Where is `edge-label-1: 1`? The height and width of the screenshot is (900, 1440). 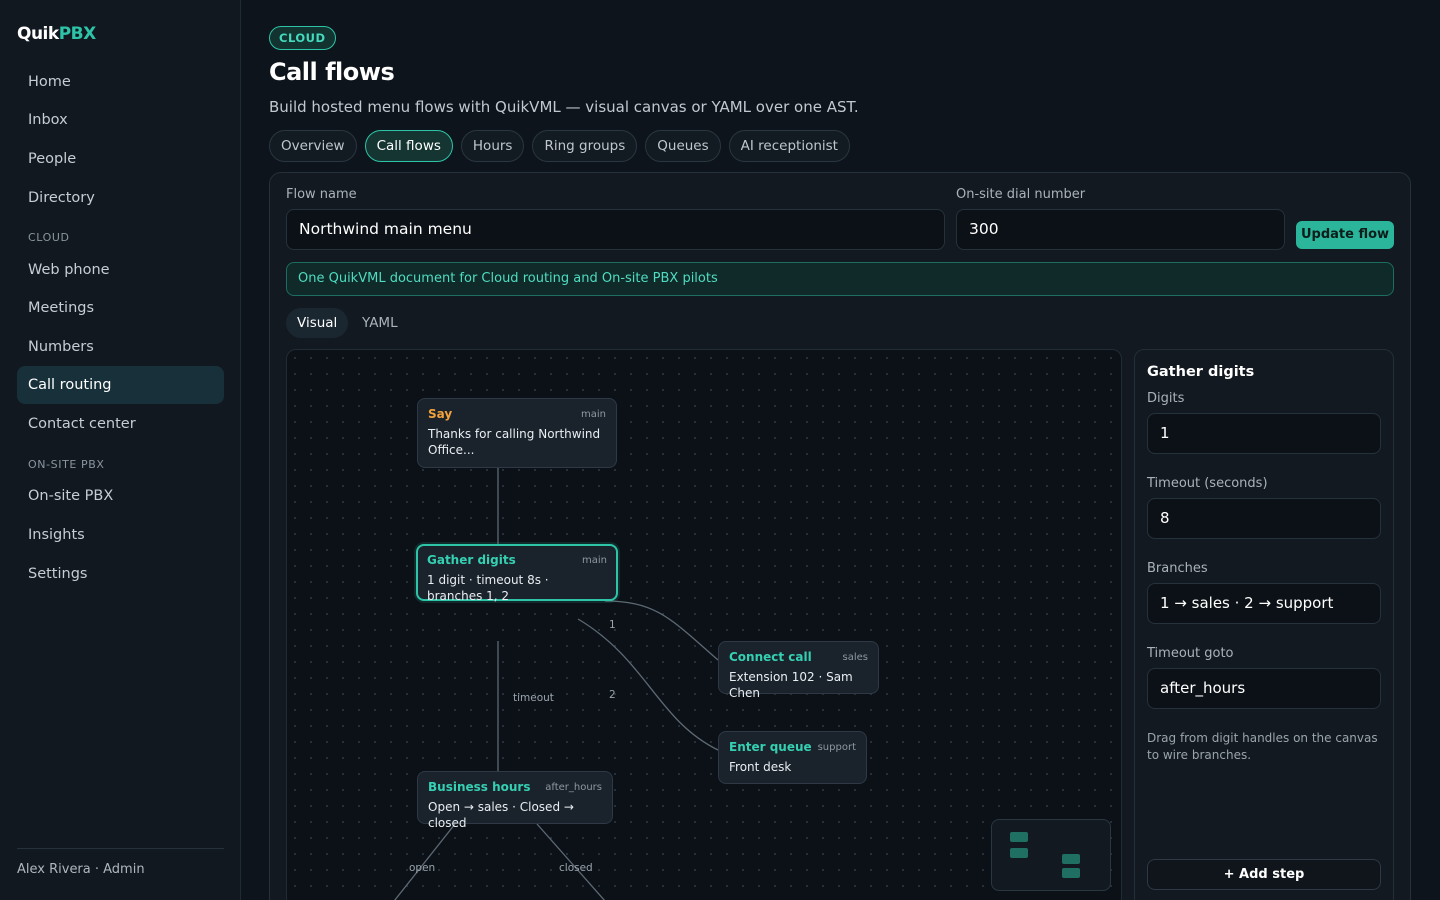 edge-label-1: 1 is located at coordinates (612, 625).